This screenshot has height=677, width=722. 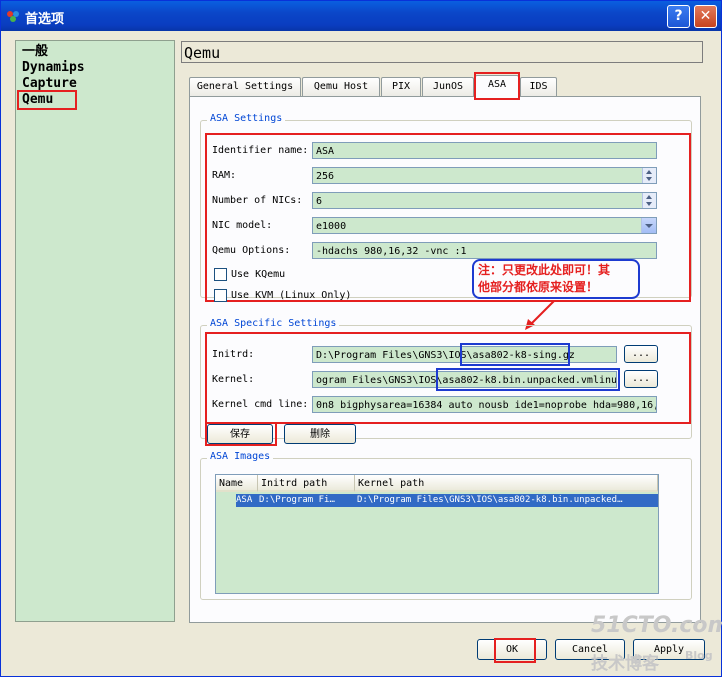 What do you see at coordinates (484, 150) in the screenshot?
I see `identifier-input: ASA` at bounding box center [484, 150].